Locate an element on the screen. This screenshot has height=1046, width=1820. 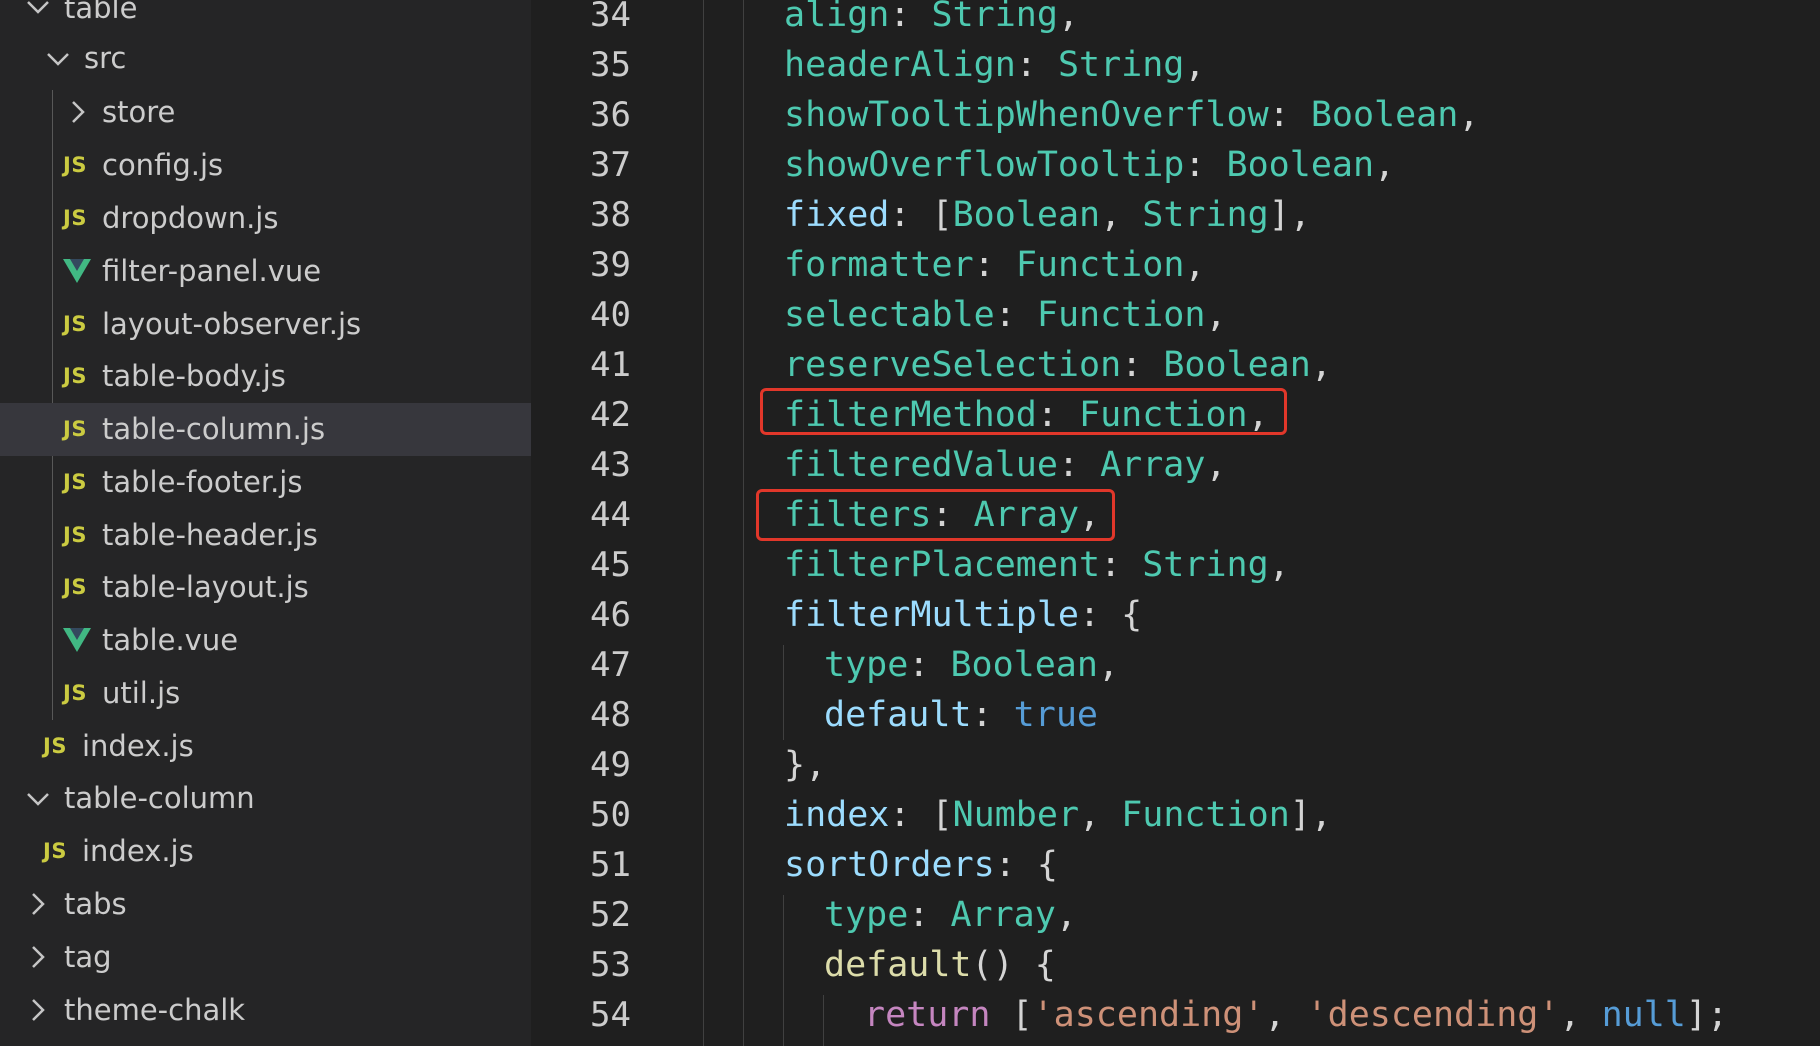
tree-label: dropdown.js is located at coordinates (190, 218).